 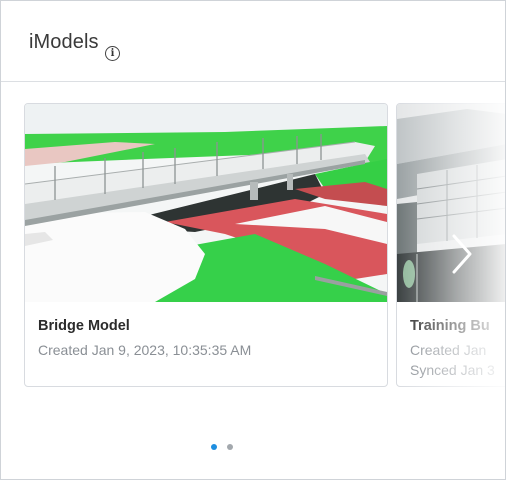 I want to click on card-title: Bridge Model, so click(x=84, y=326).